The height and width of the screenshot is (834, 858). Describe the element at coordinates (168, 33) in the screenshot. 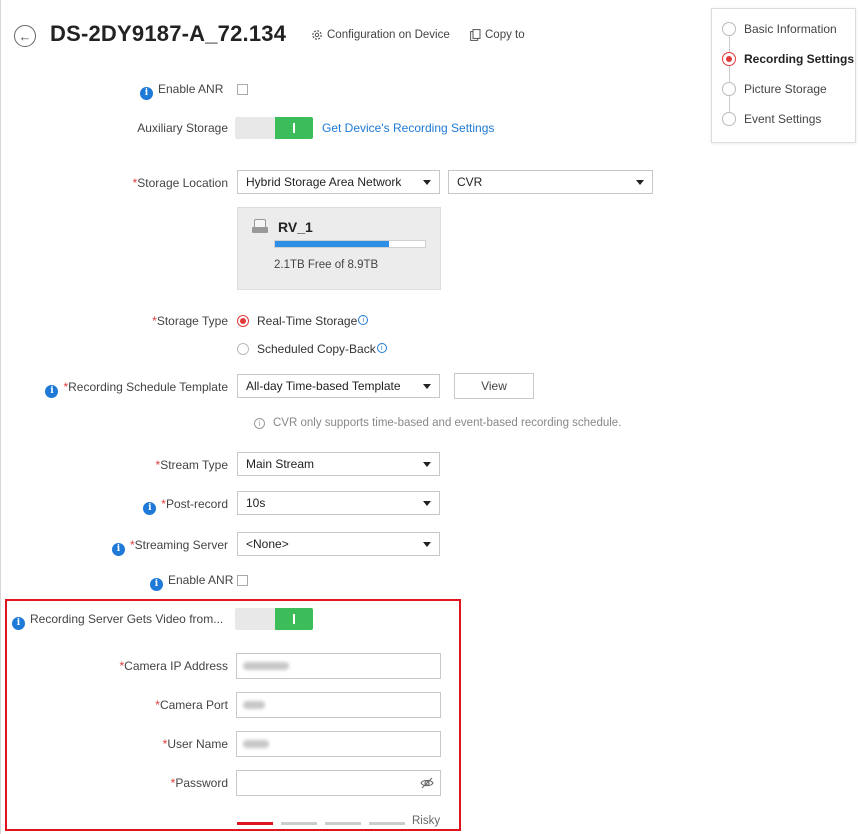

I see `page-title: DS-2DY9187-A_72.134` at that location.